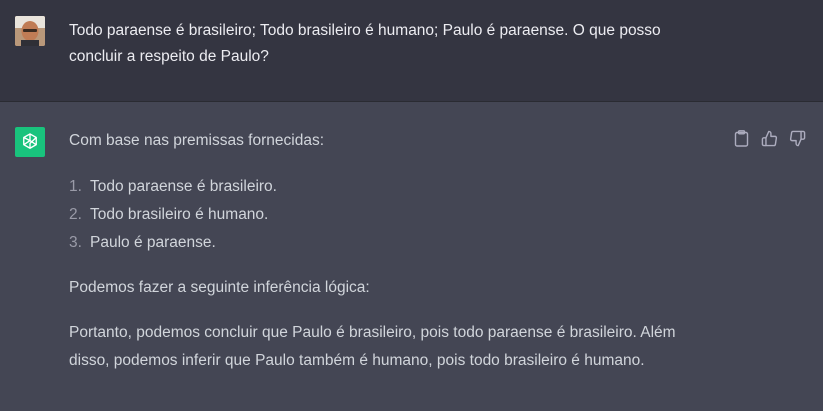 This screenshot has height=411, width=823. I want to click on thumbs-down-button, so click(797, 138).